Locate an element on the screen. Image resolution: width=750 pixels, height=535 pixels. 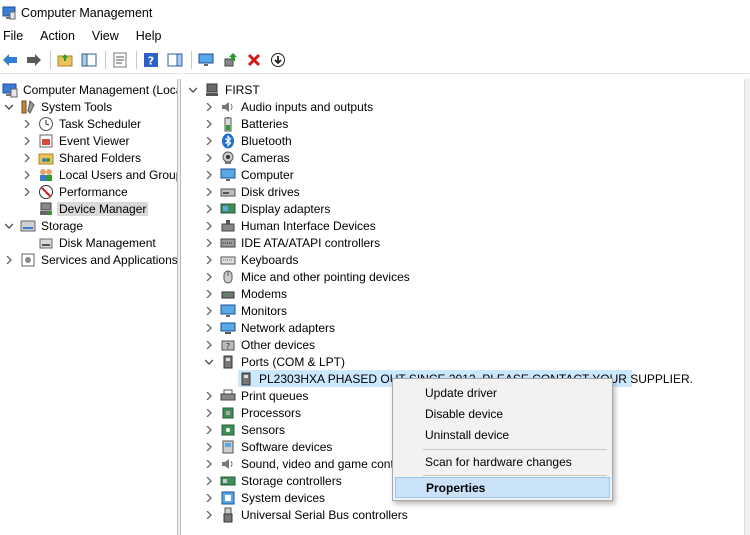
device-tree-root: FIRST is located at coordinates (225, 89).